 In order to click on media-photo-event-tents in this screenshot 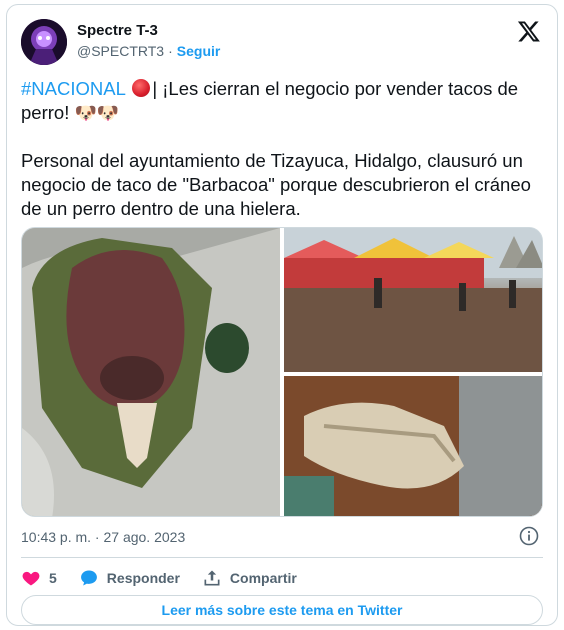, I will do `click(413, 300)`.